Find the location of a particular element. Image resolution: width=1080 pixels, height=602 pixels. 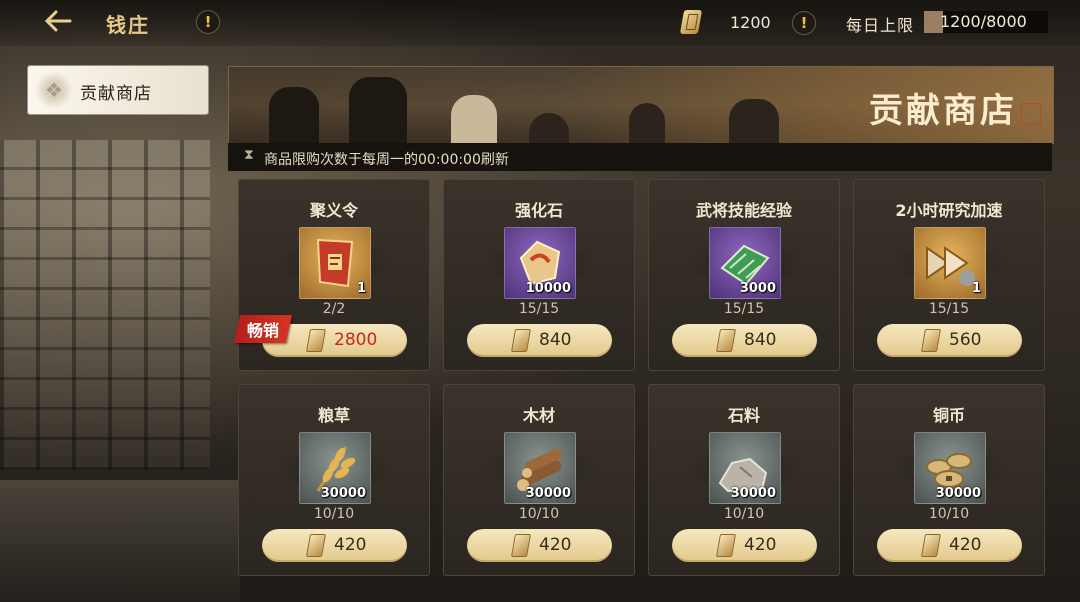

shop-item-card: 石料 30000 10/10 420 is located at coordinates (744, 480).